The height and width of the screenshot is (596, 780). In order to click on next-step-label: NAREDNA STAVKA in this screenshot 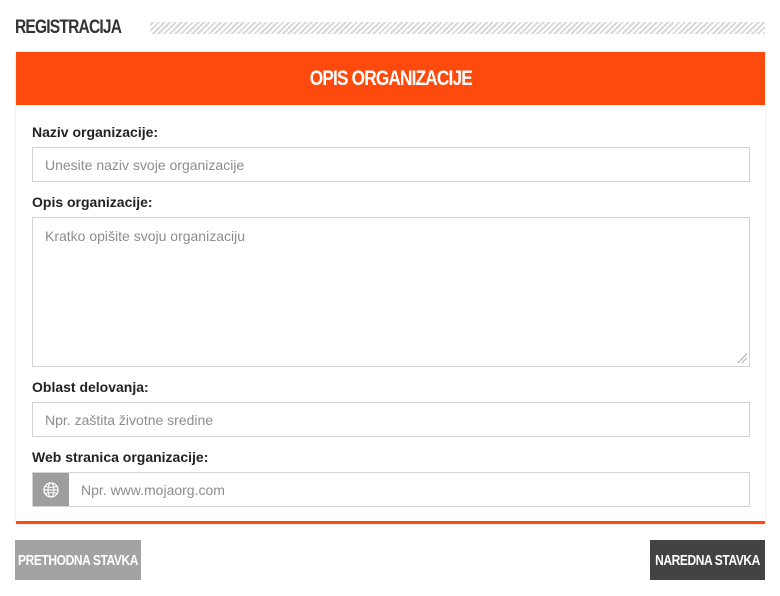, I will do `click(707, 560)`.